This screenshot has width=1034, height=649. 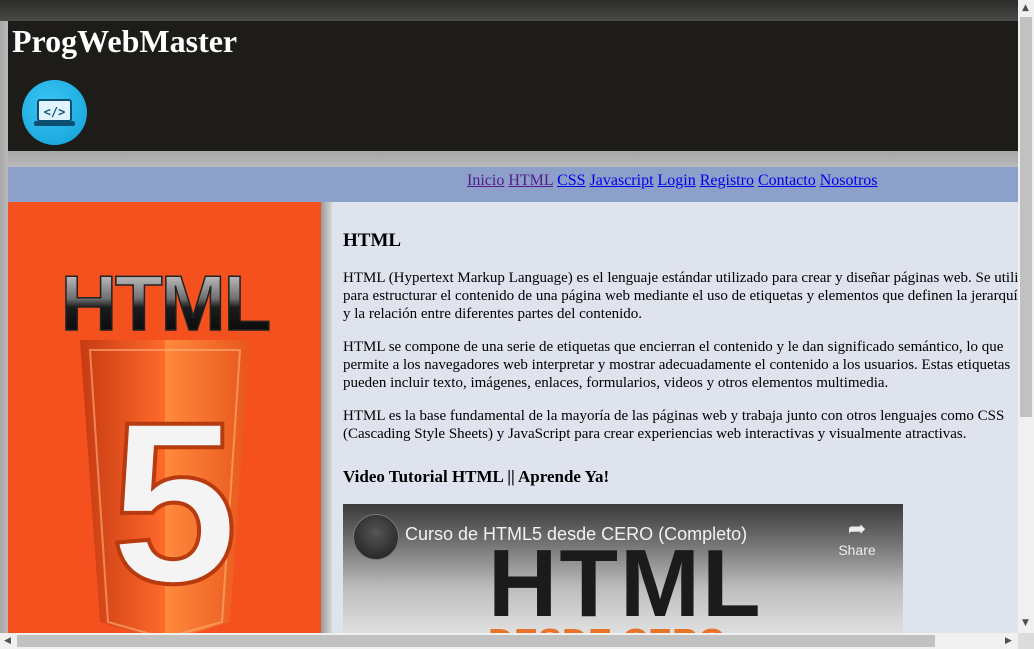 I want to click on vertical-scrollbar: ▲ ▼, so click(x=1026, y=316).